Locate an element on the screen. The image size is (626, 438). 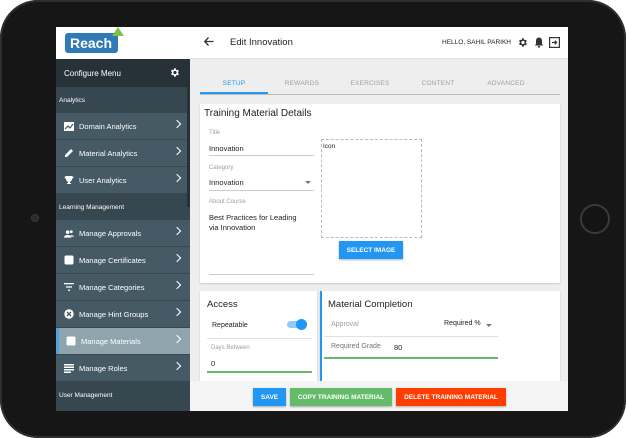
sidebar-item-manage-materials: Manage Materials is located at coordinates (123, 341).